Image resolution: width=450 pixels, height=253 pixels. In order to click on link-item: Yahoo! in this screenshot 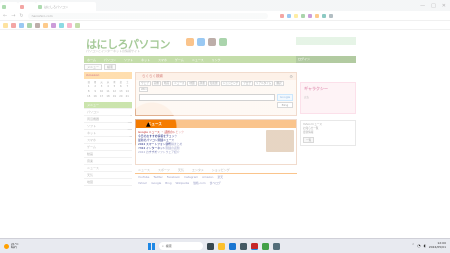, I will do `click(142, 183)`.